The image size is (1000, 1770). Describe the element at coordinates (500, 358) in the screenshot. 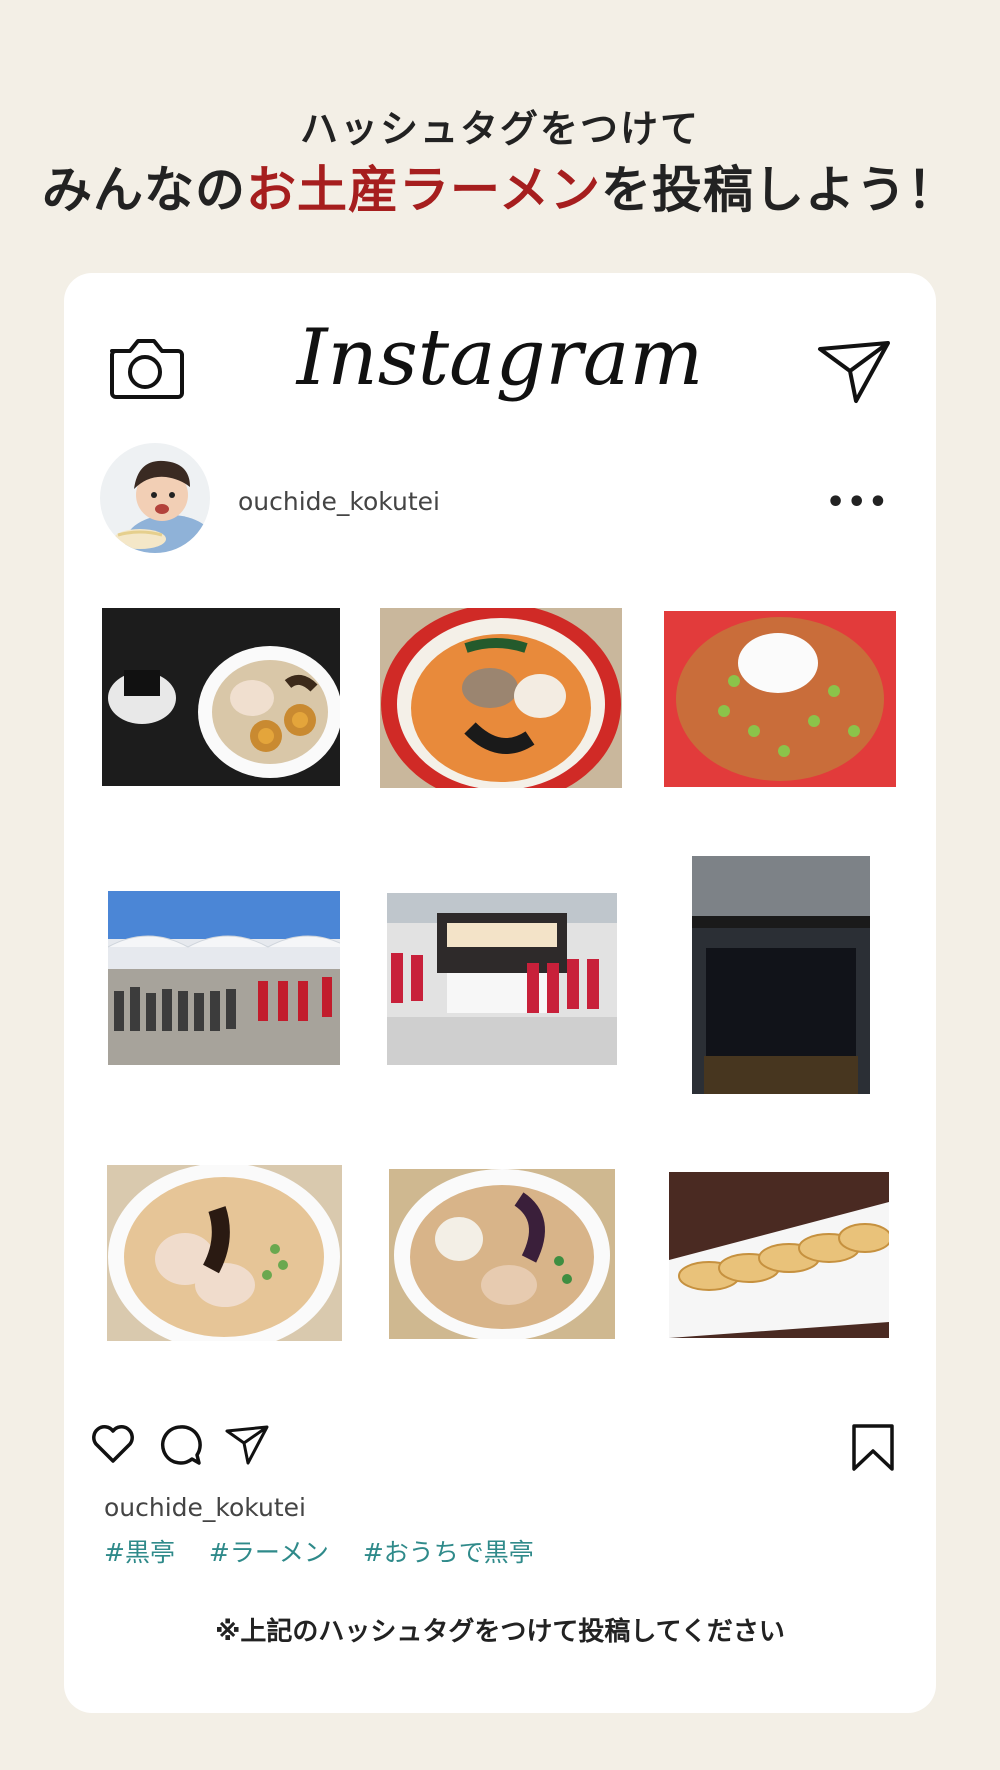

I see `instagram-logo: Instagram` at that location.